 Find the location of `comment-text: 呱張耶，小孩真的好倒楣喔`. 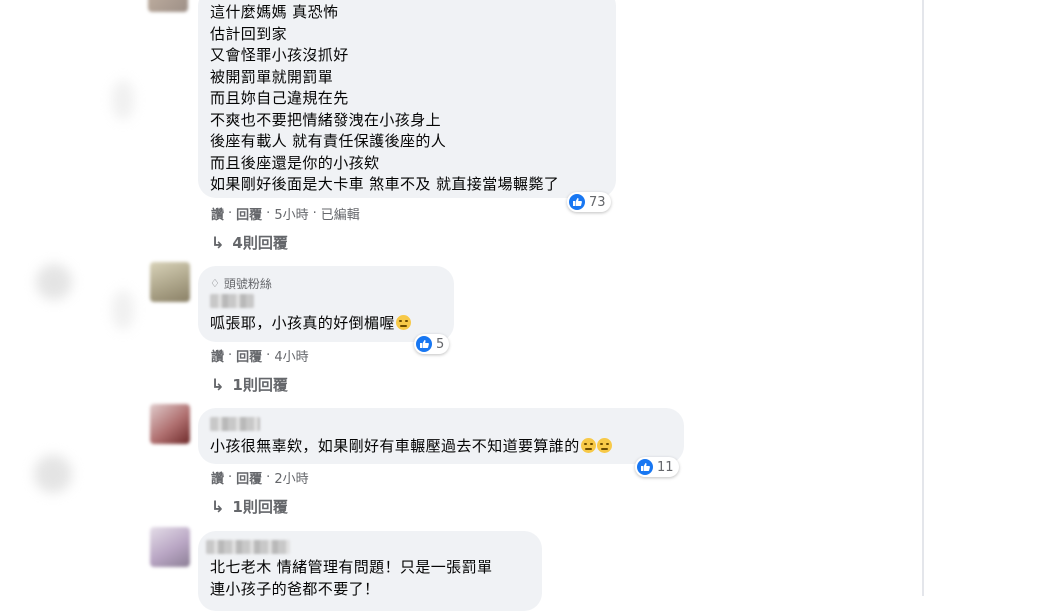

comment-text: 呱張耶，小孩真的好倒楣喔 is located at coordinates (310, 324).